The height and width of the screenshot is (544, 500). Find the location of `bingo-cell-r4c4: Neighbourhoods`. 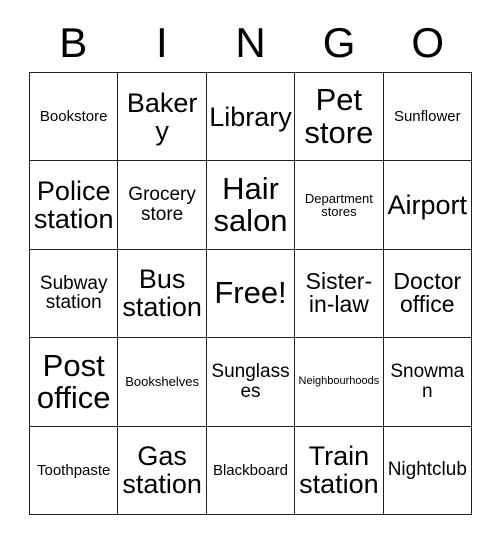

bingo-cell-r4c4: Neighbourhoods is located at coordinates (339, 382).